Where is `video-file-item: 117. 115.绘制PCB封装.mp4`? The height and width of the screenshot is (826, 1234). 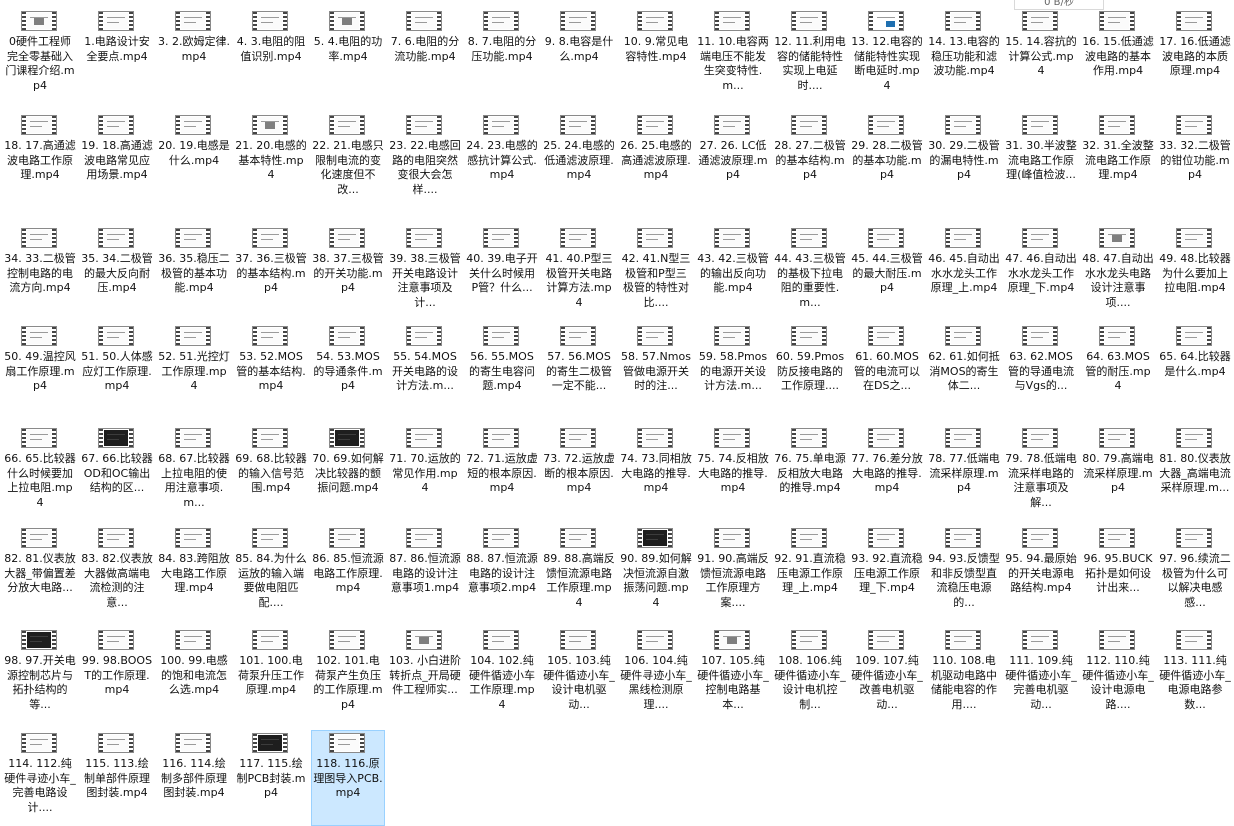 video-file-item: 117. 115.绘制PCB封装.mp4 is located at coordinates (271, 778).